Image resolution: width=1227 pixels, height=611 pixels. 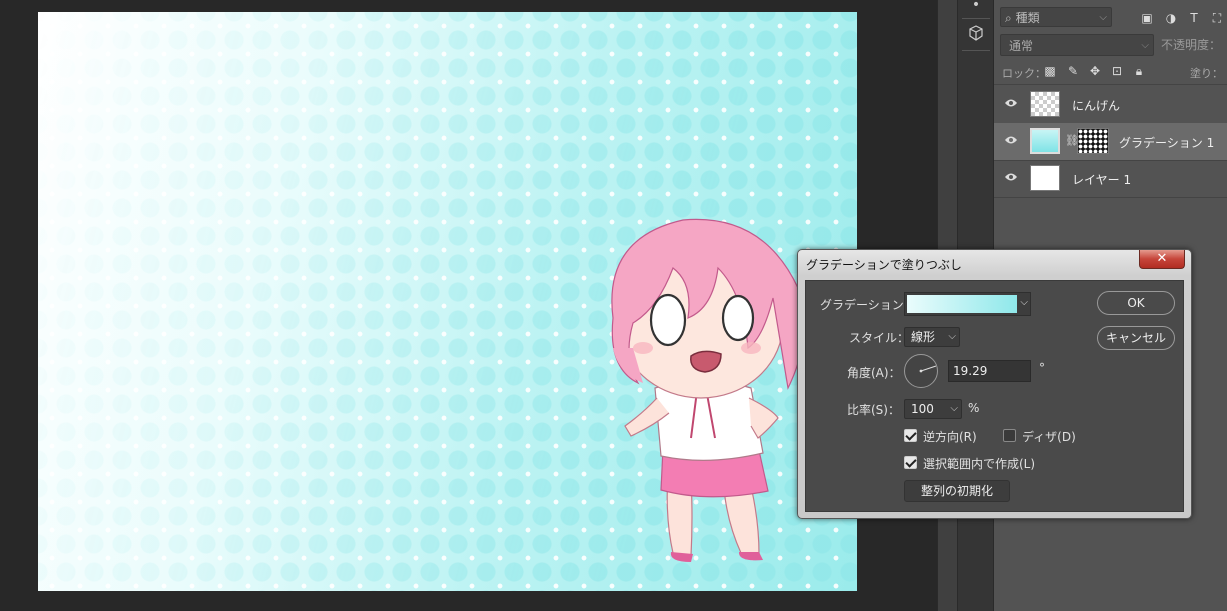 What do you see at coordinates (910, 462) in the screenshot?
I see `align-with-layer-checkbox` at bounding box center [910, 462].